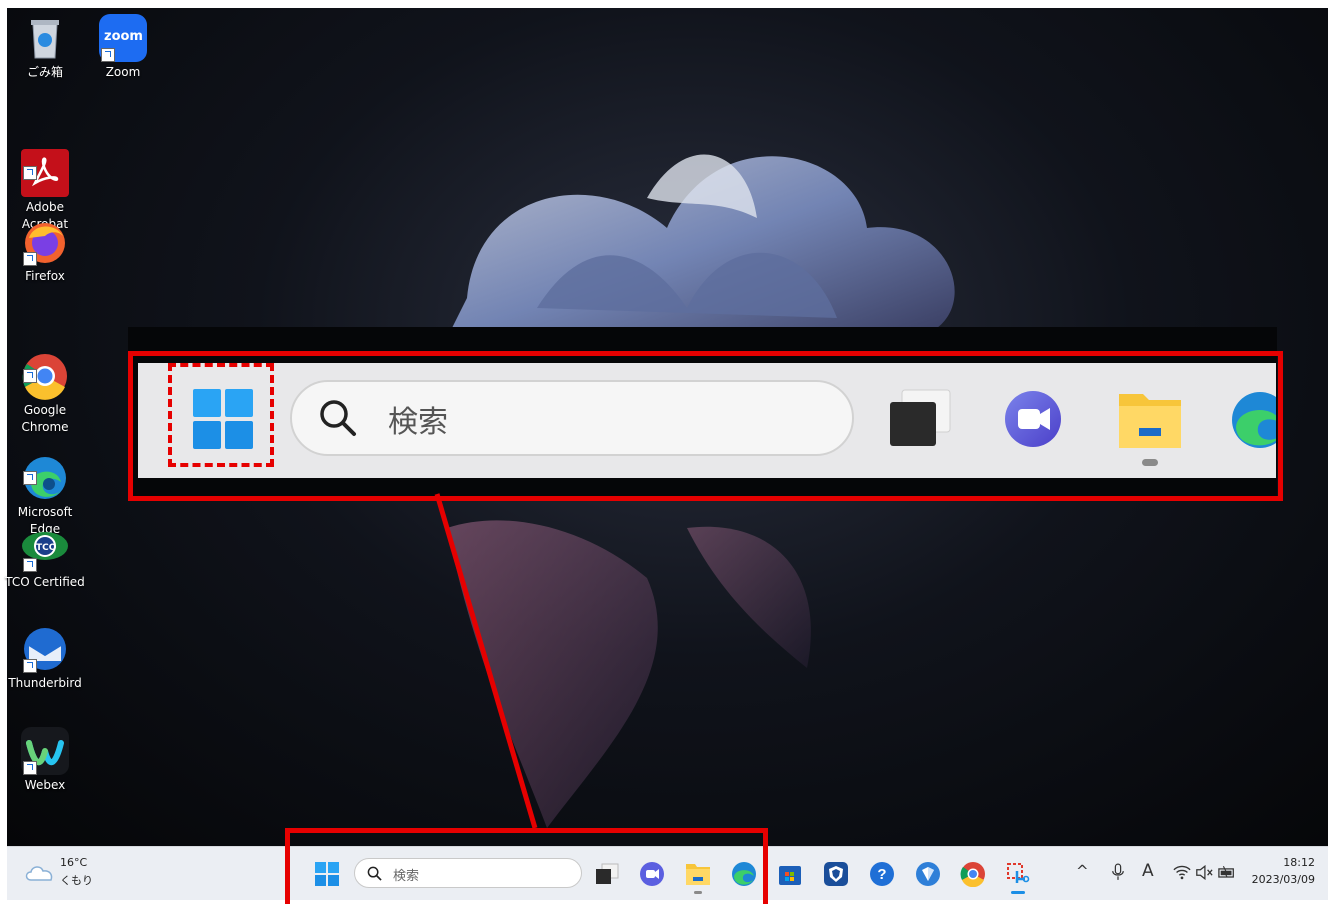 The height and width of the screenshot is (904, 1328). Describe the element at coordinates (45, 649) in the screenshot. I see `thunderbird-icon` at that location.